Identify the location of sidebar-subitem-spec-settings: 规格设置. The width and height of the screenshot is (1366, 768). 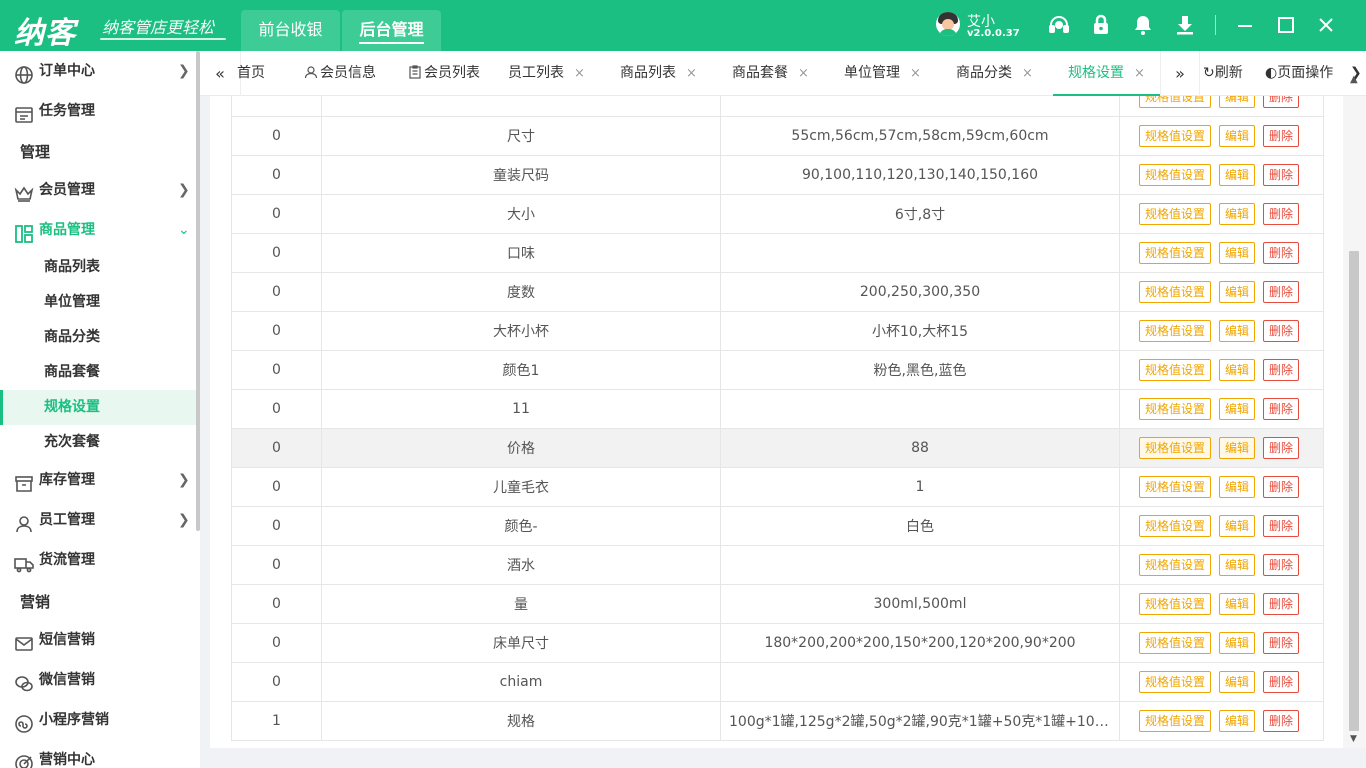
(98, 407).